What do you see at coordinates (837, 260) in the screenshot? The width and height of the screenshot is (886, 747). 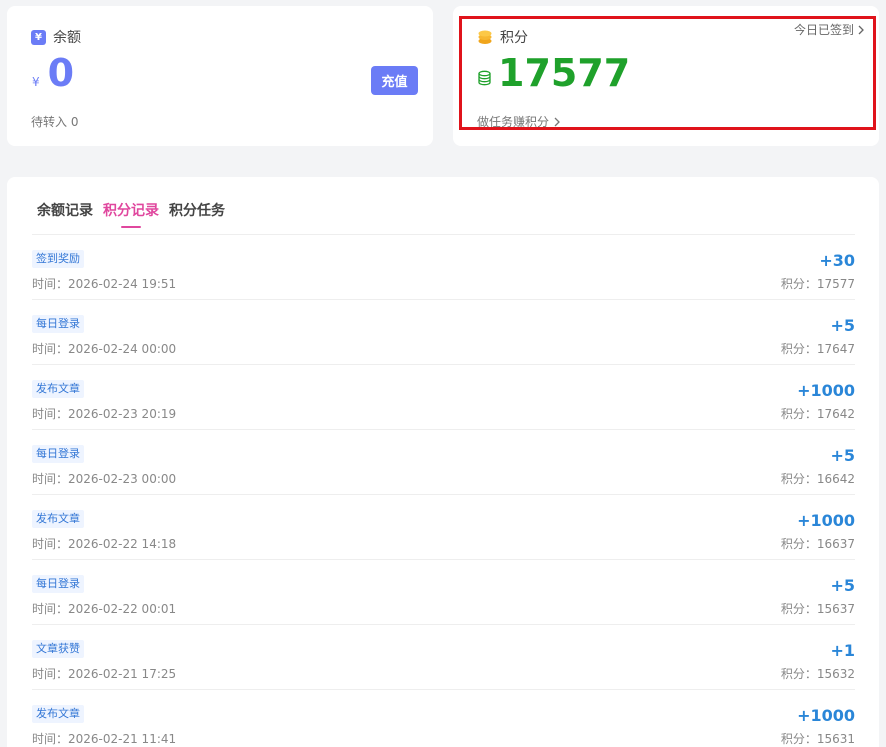 I see `record-points-change: +30` at bounding box center [837, 260].